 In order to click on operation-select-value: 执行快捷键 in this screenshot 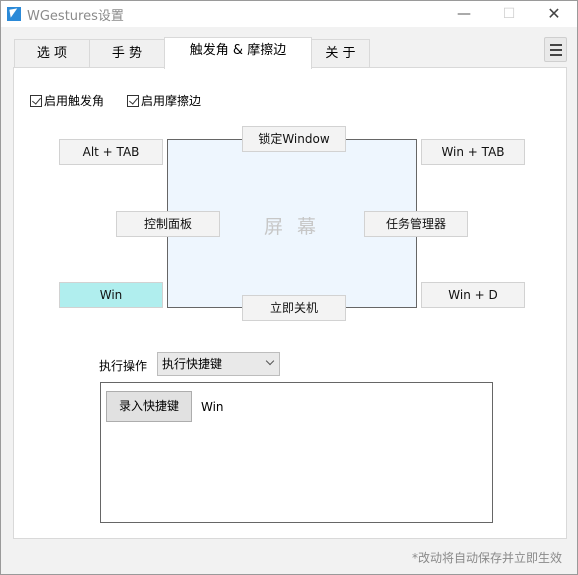, I will do `click(192, 364)`.